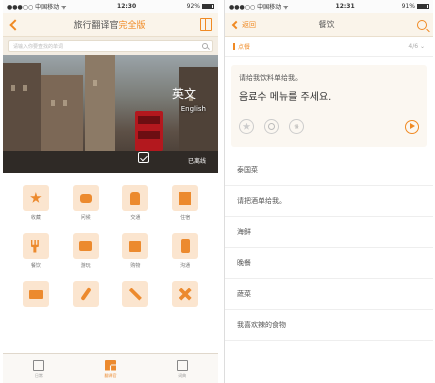 The image size is (435, 383). Describe the element at coordinates (246, 126) in the screenshot. I see `favorite-button` at that location.